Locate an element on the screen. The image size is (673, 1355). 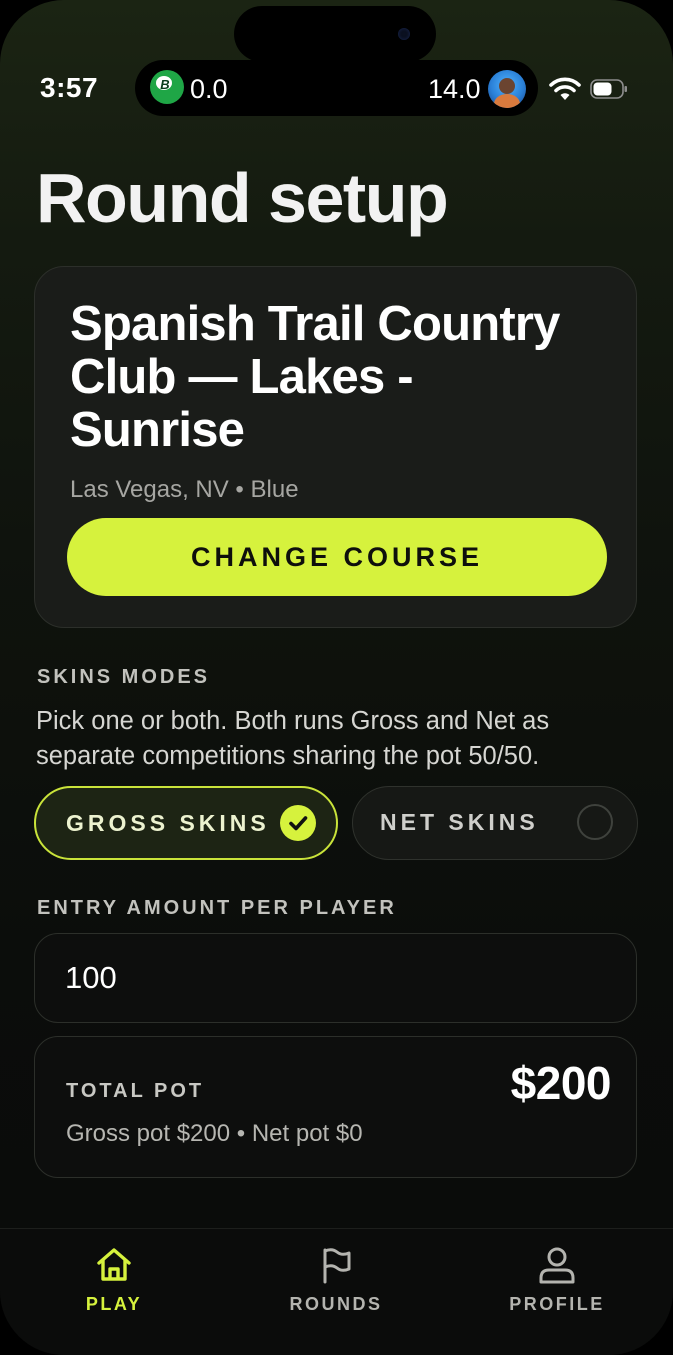
entry-amount-input is located at coordinates (335, 978).